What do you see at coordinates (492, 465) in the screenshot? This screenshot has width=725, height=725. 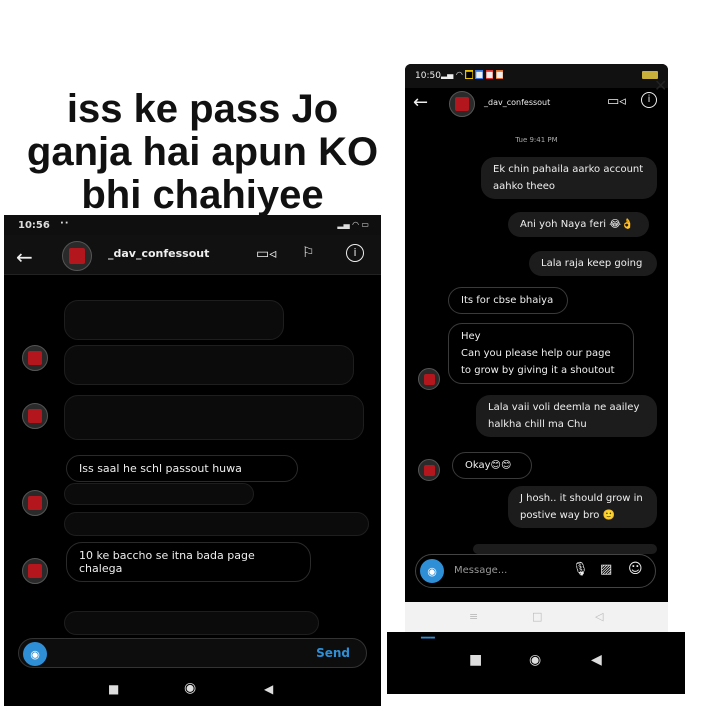 I see `incoming-message: Okay😊😊` at bounding box center [492, 465].